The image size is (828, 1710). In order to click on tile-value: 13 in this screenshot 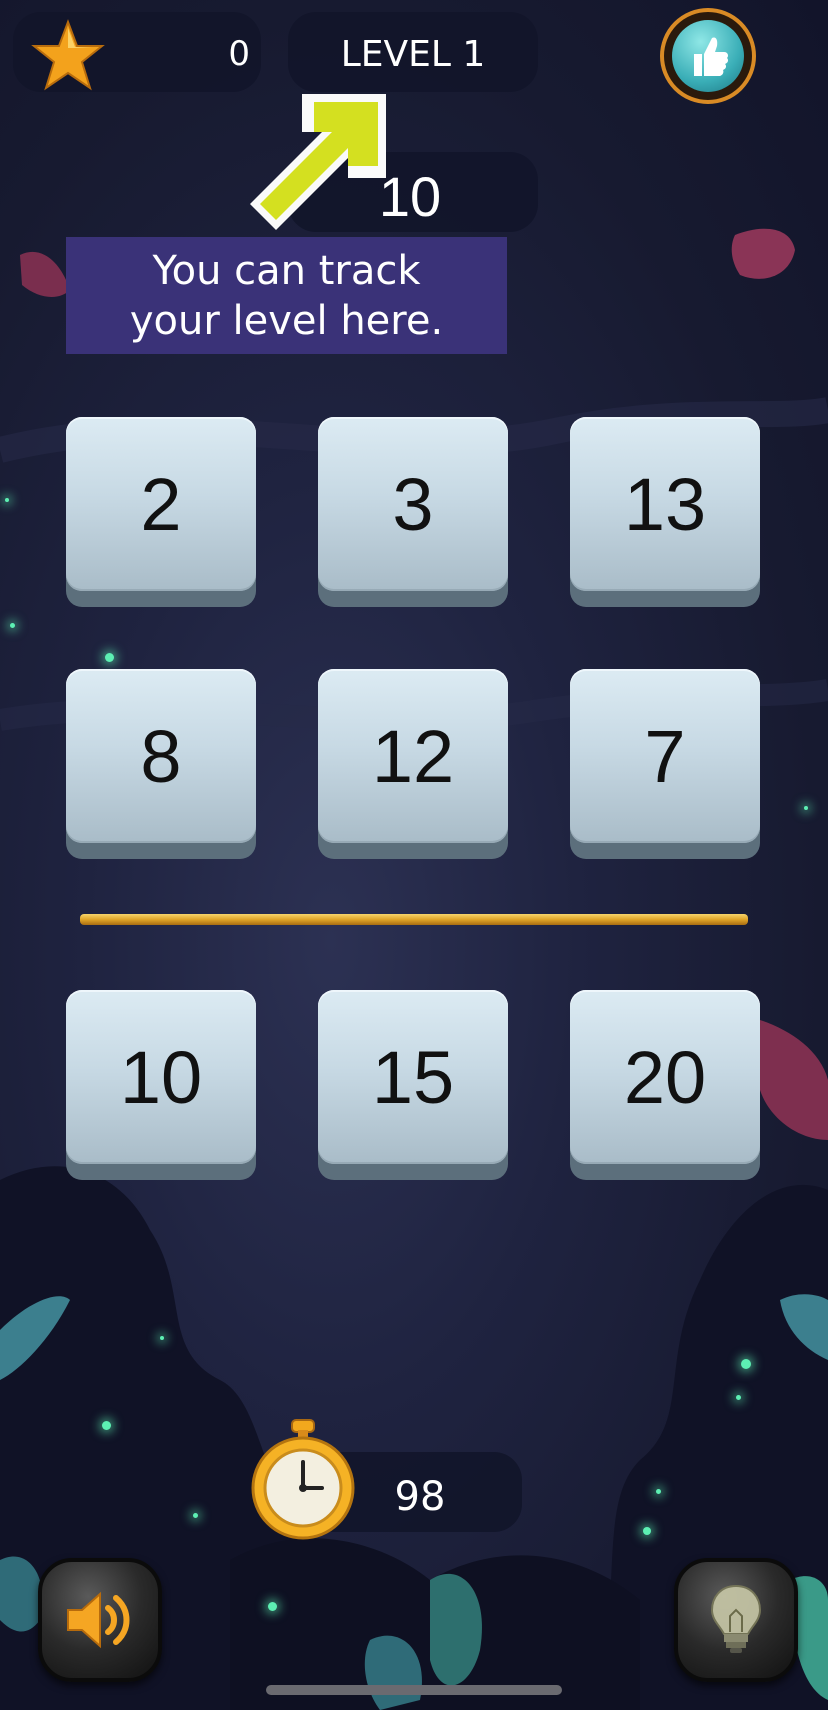, I will do `click(665, 504)`.